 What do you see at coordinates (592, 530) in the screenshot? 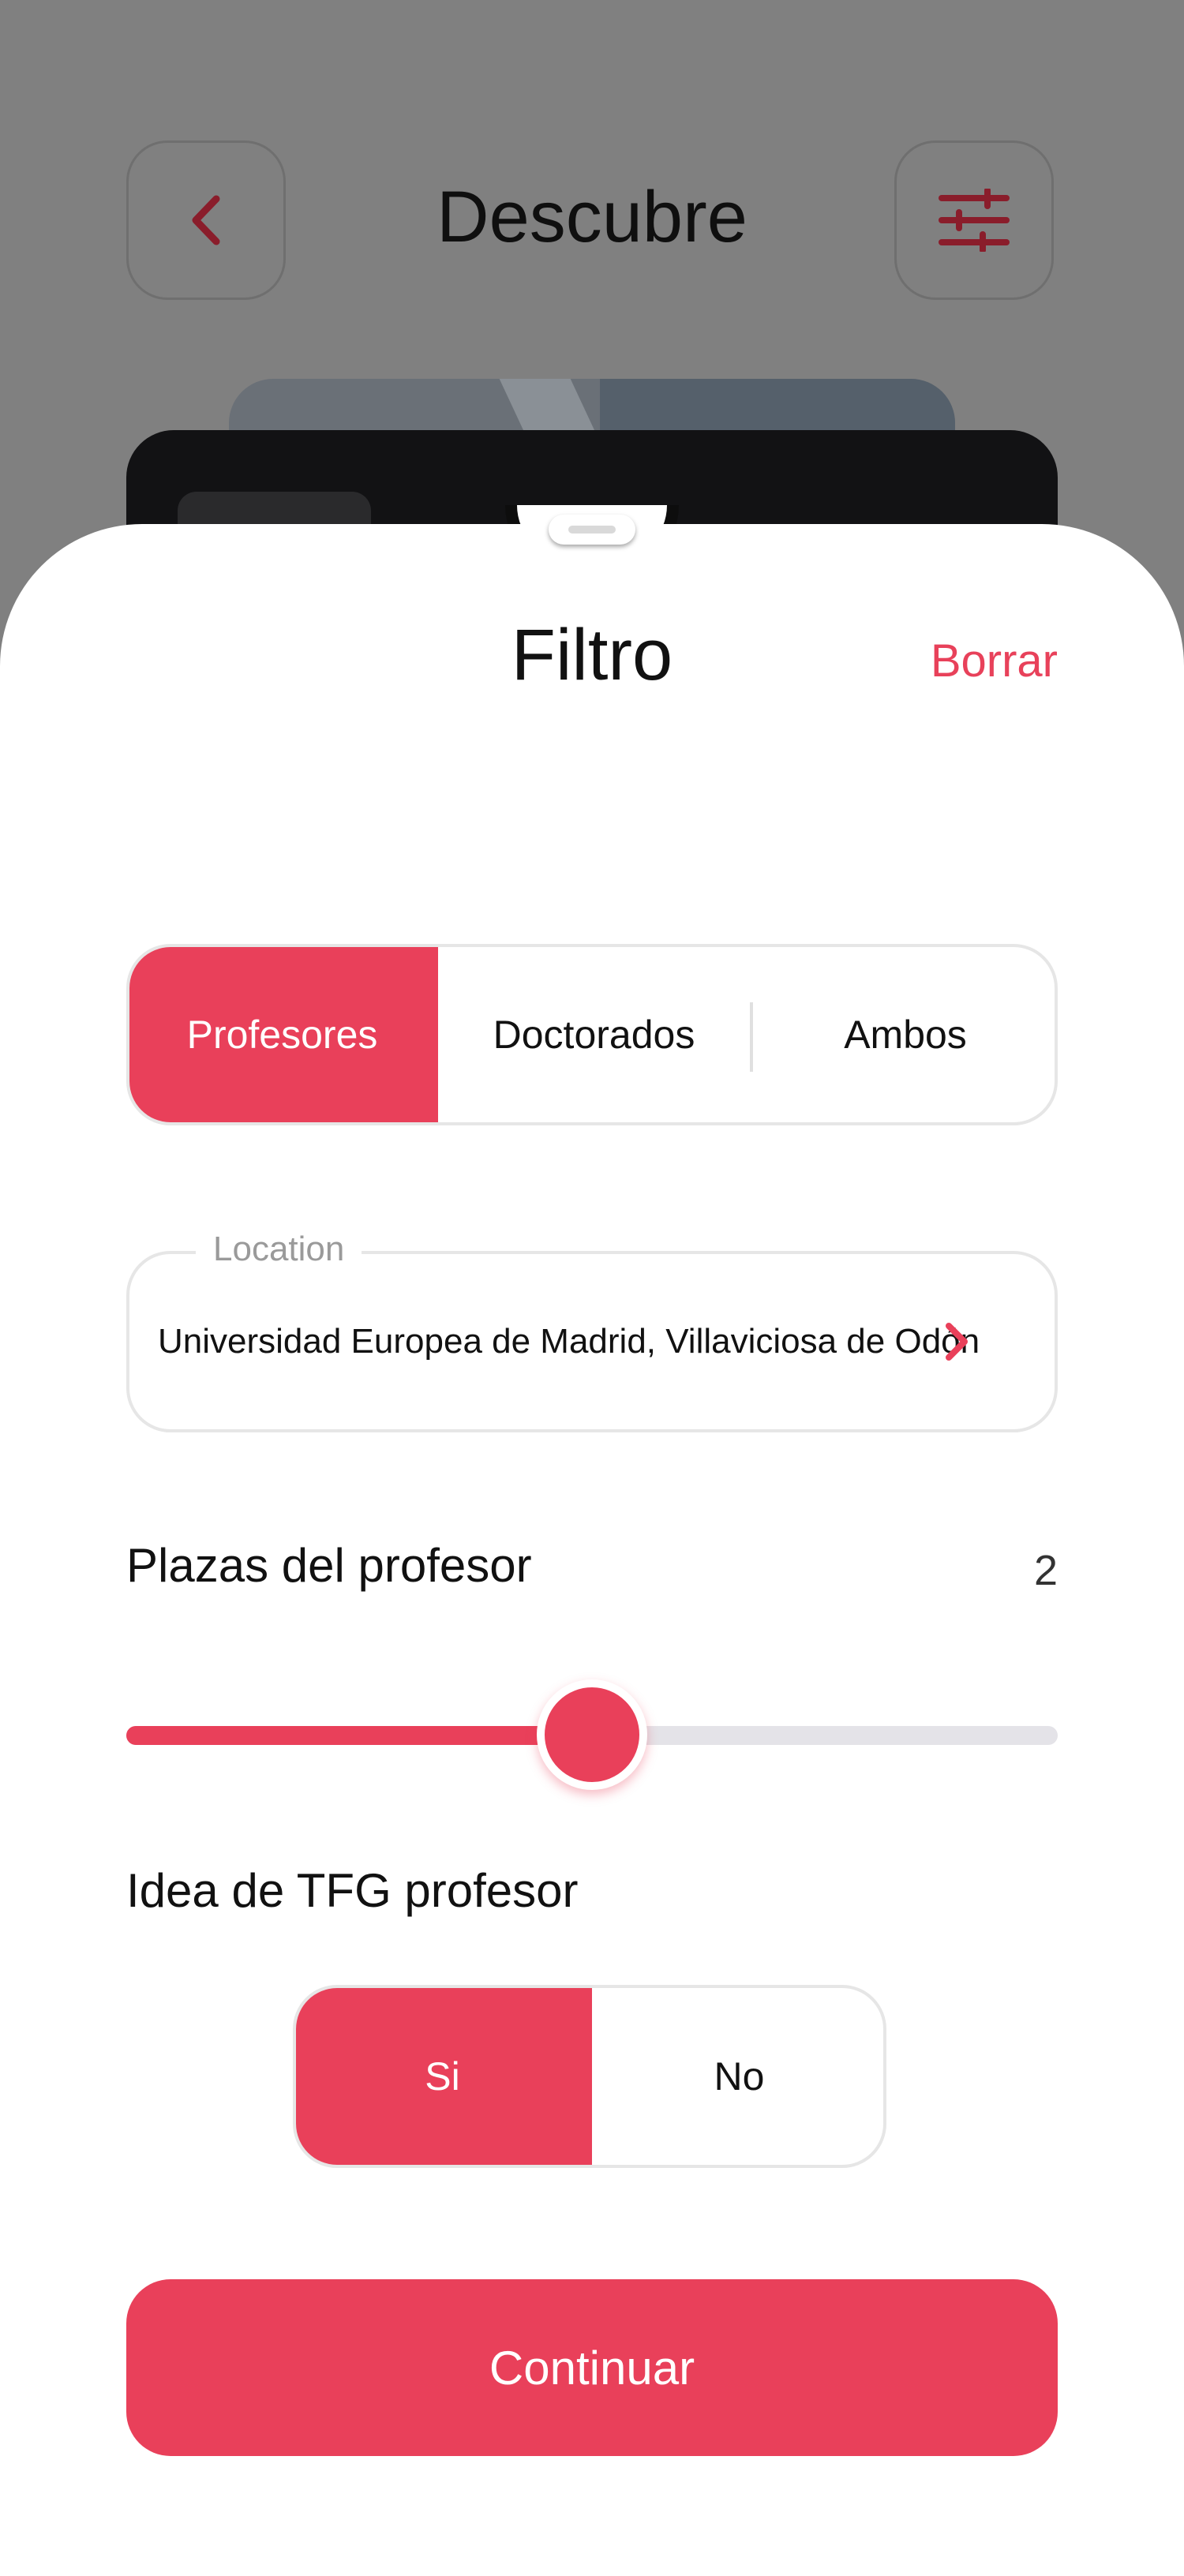
I see `sheet-drag-handle` at bounding box center [592, 530].